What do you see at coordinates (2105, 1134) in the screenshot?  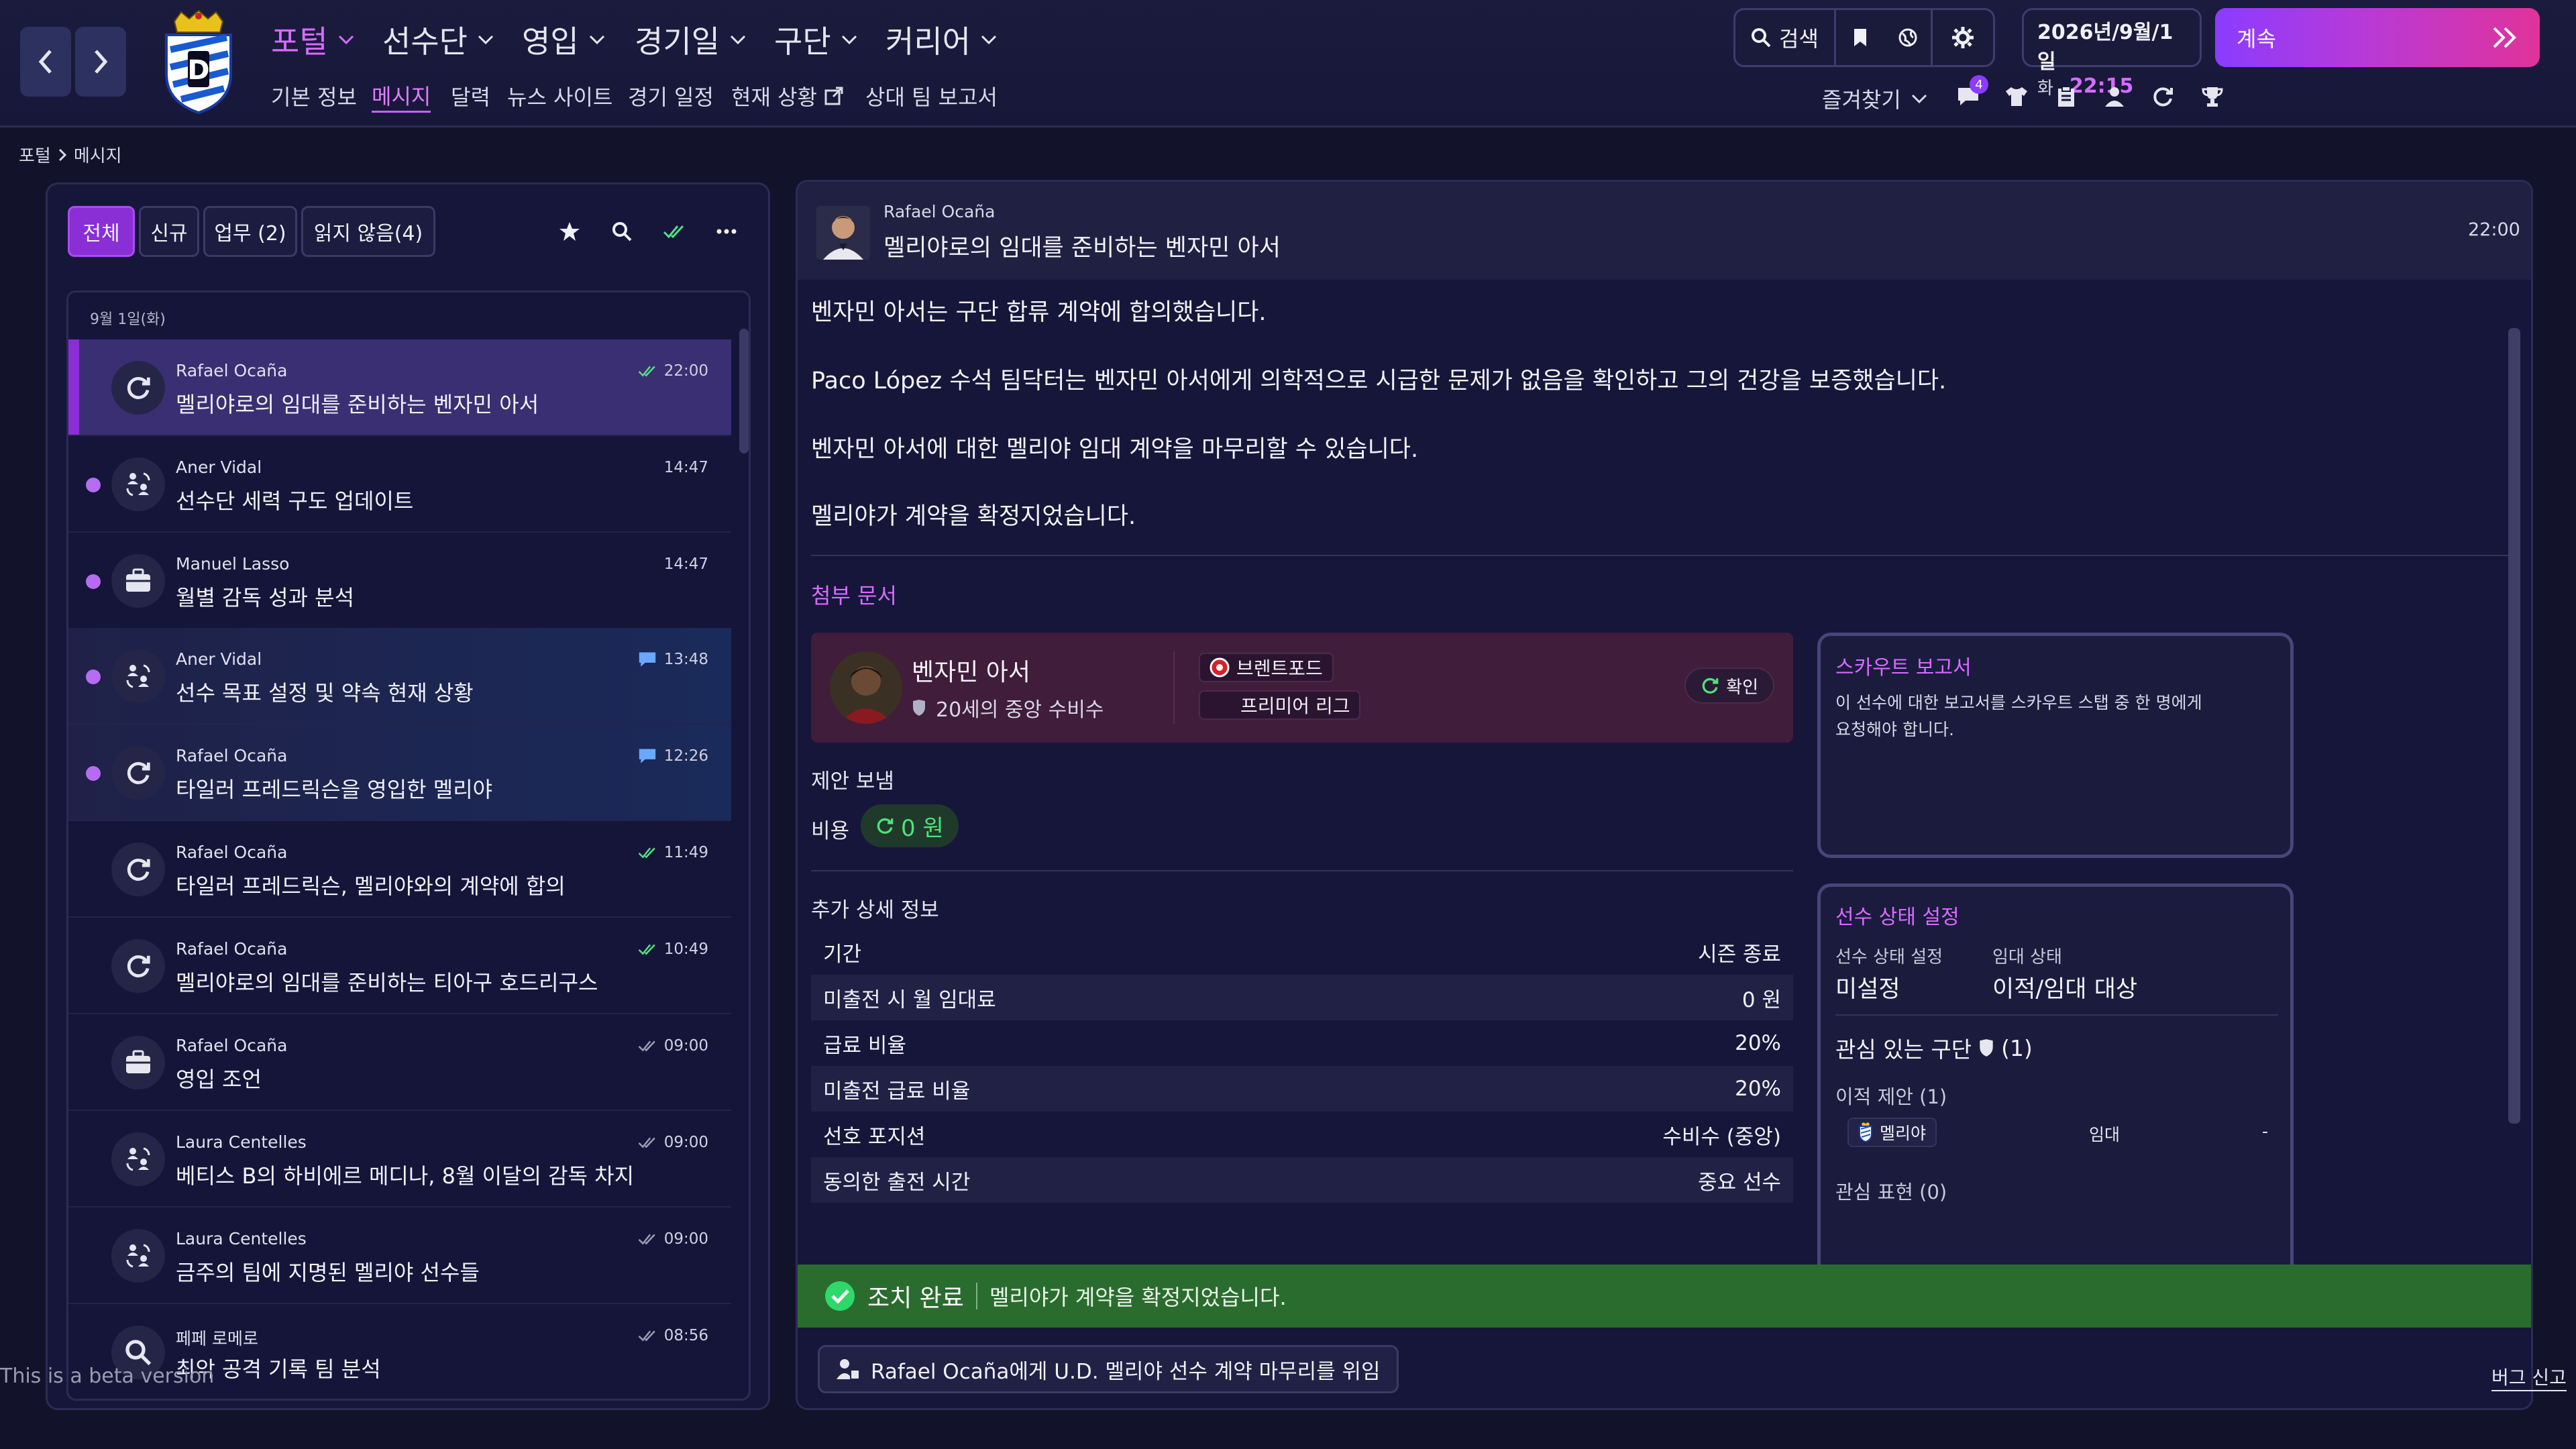 I see `offer-type: 임대` at bounding box center [2105, 1134].